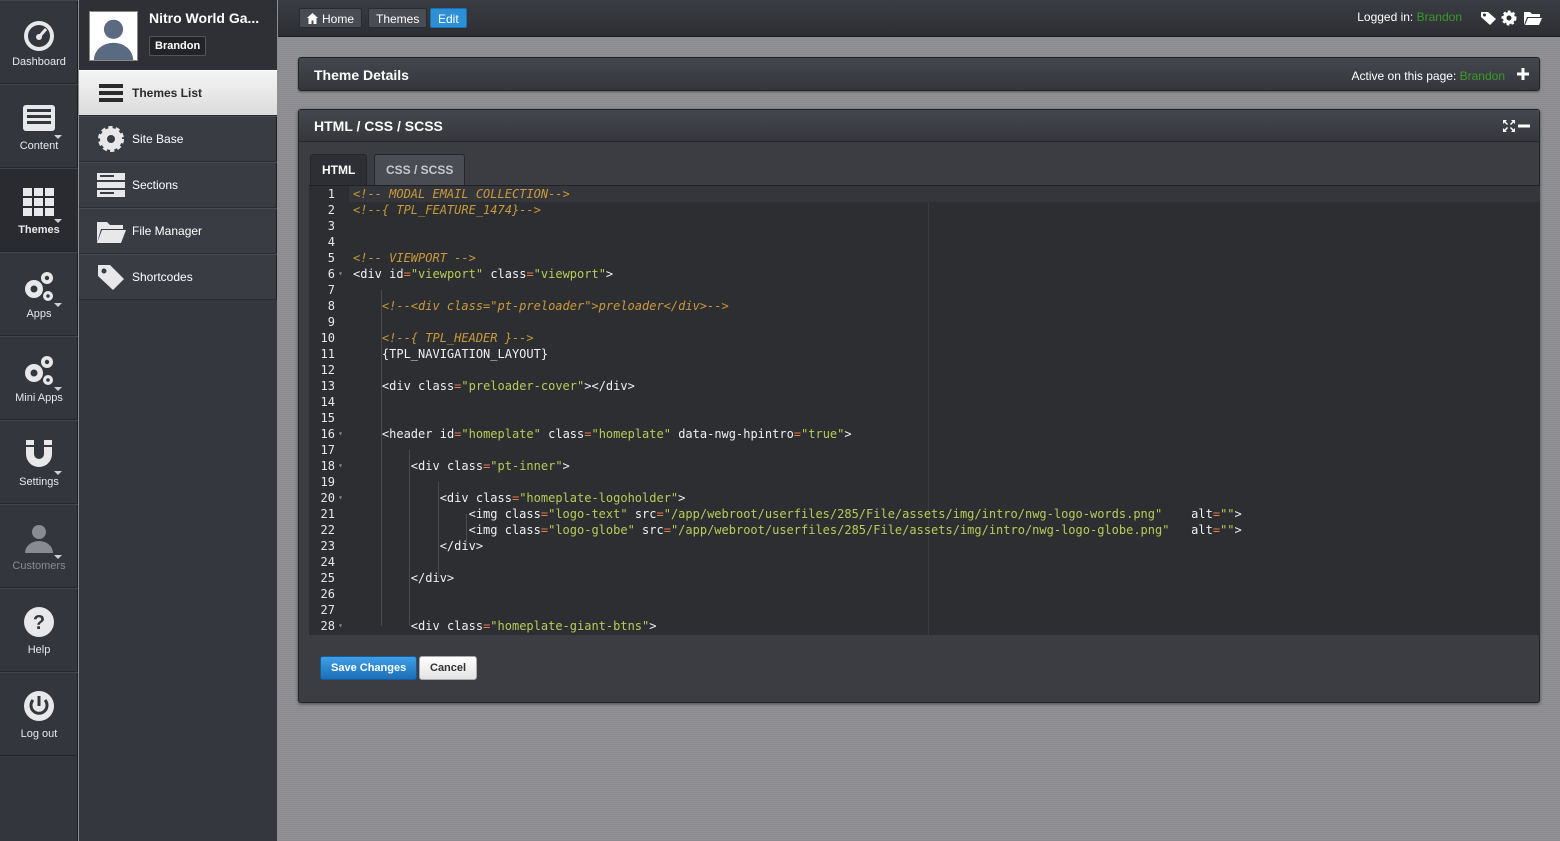  What do you see at coordinates (327, 482) in the screenshot?
I see `line-number: 19` at bounding box center [327, 482].